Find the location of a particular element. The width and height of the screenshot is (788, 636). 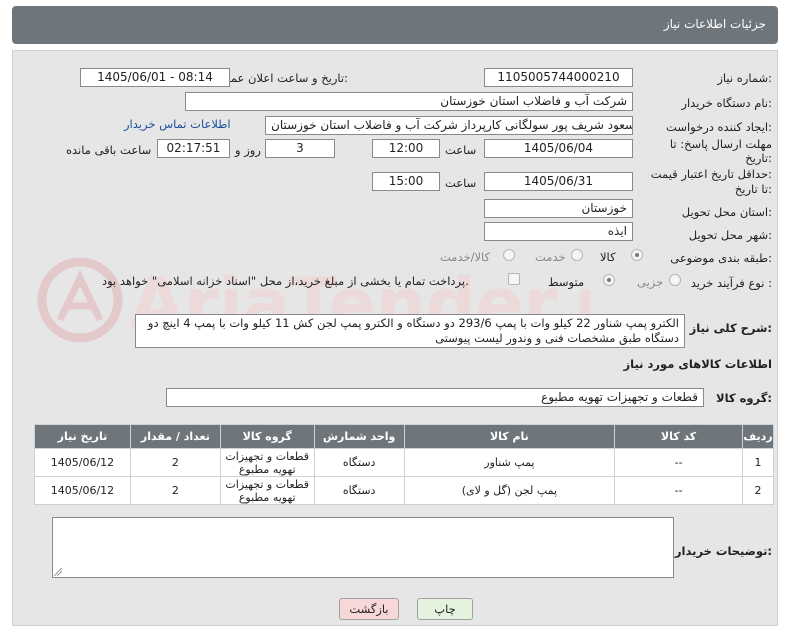

goods-section-title: اطلاعات کالاهای مورد نیاز is located at coordinates (697, 364).